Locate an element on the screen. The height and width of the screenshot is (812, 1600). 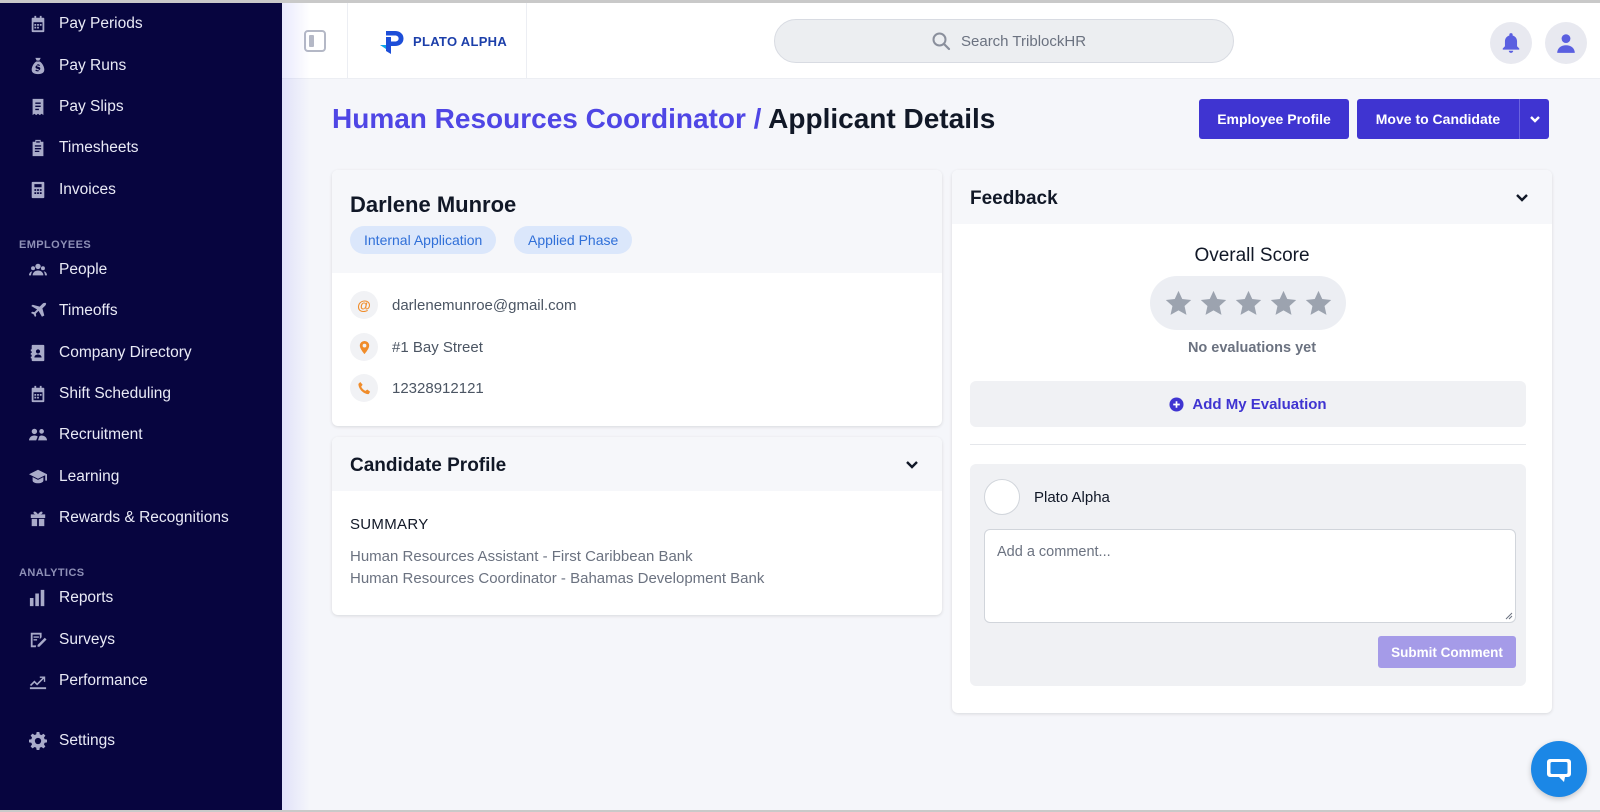
applicant-email: darlenemunroe@gmail.com is located at coordinates (484, 305).